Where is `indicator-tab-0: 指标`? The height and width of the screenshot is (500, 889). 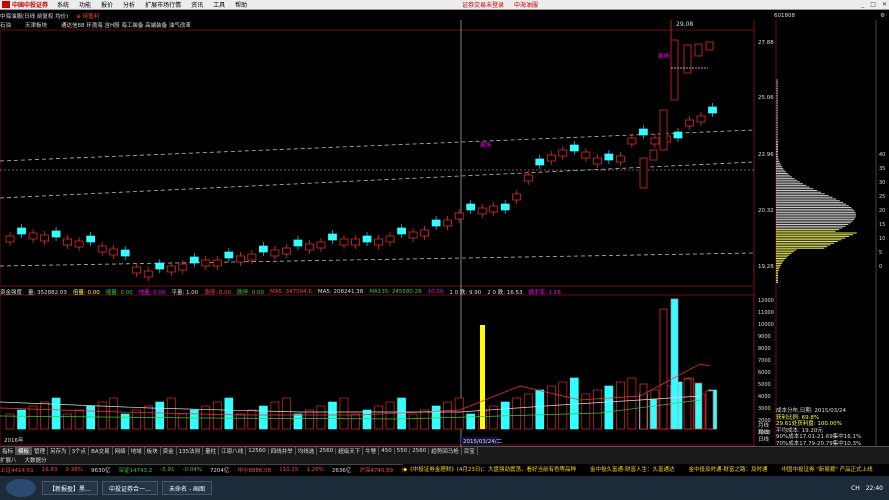 indicator-tab-0: 指标 is located at coordinates (8, 451).